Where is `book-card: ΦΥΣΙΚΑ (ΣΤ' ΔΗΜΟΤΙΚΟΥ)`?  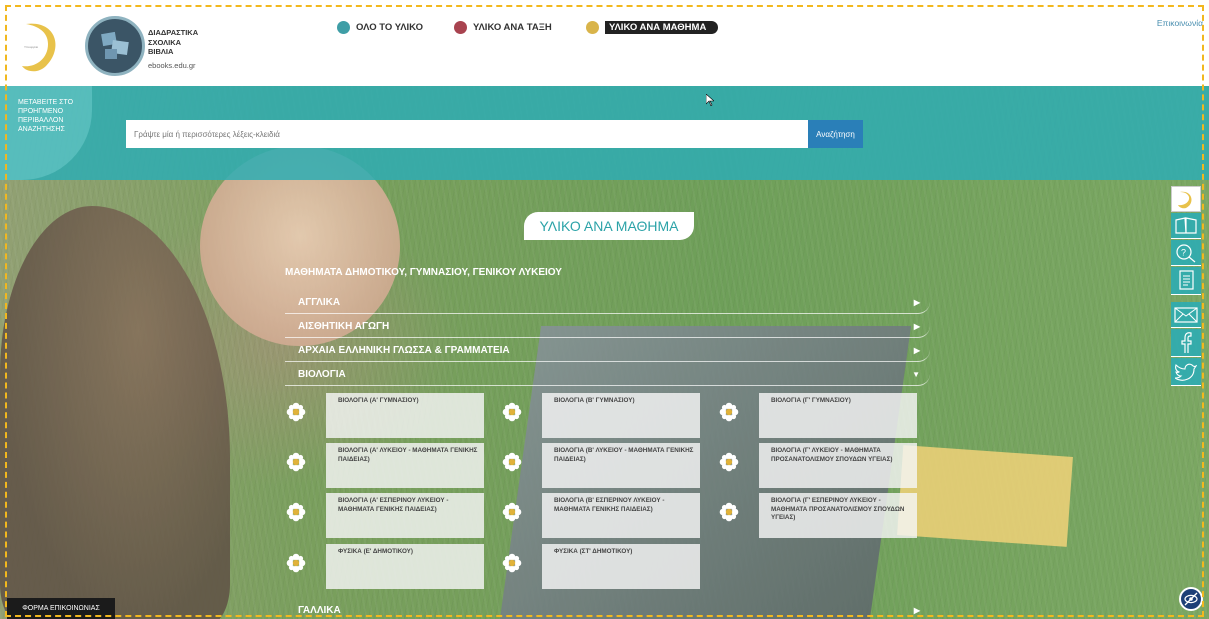
book-card: ΦΥΣΙΚΑ (ΣΤ' ΔΗΜΟΤΙΚΟΥ) is located at coordinates (621, 566).